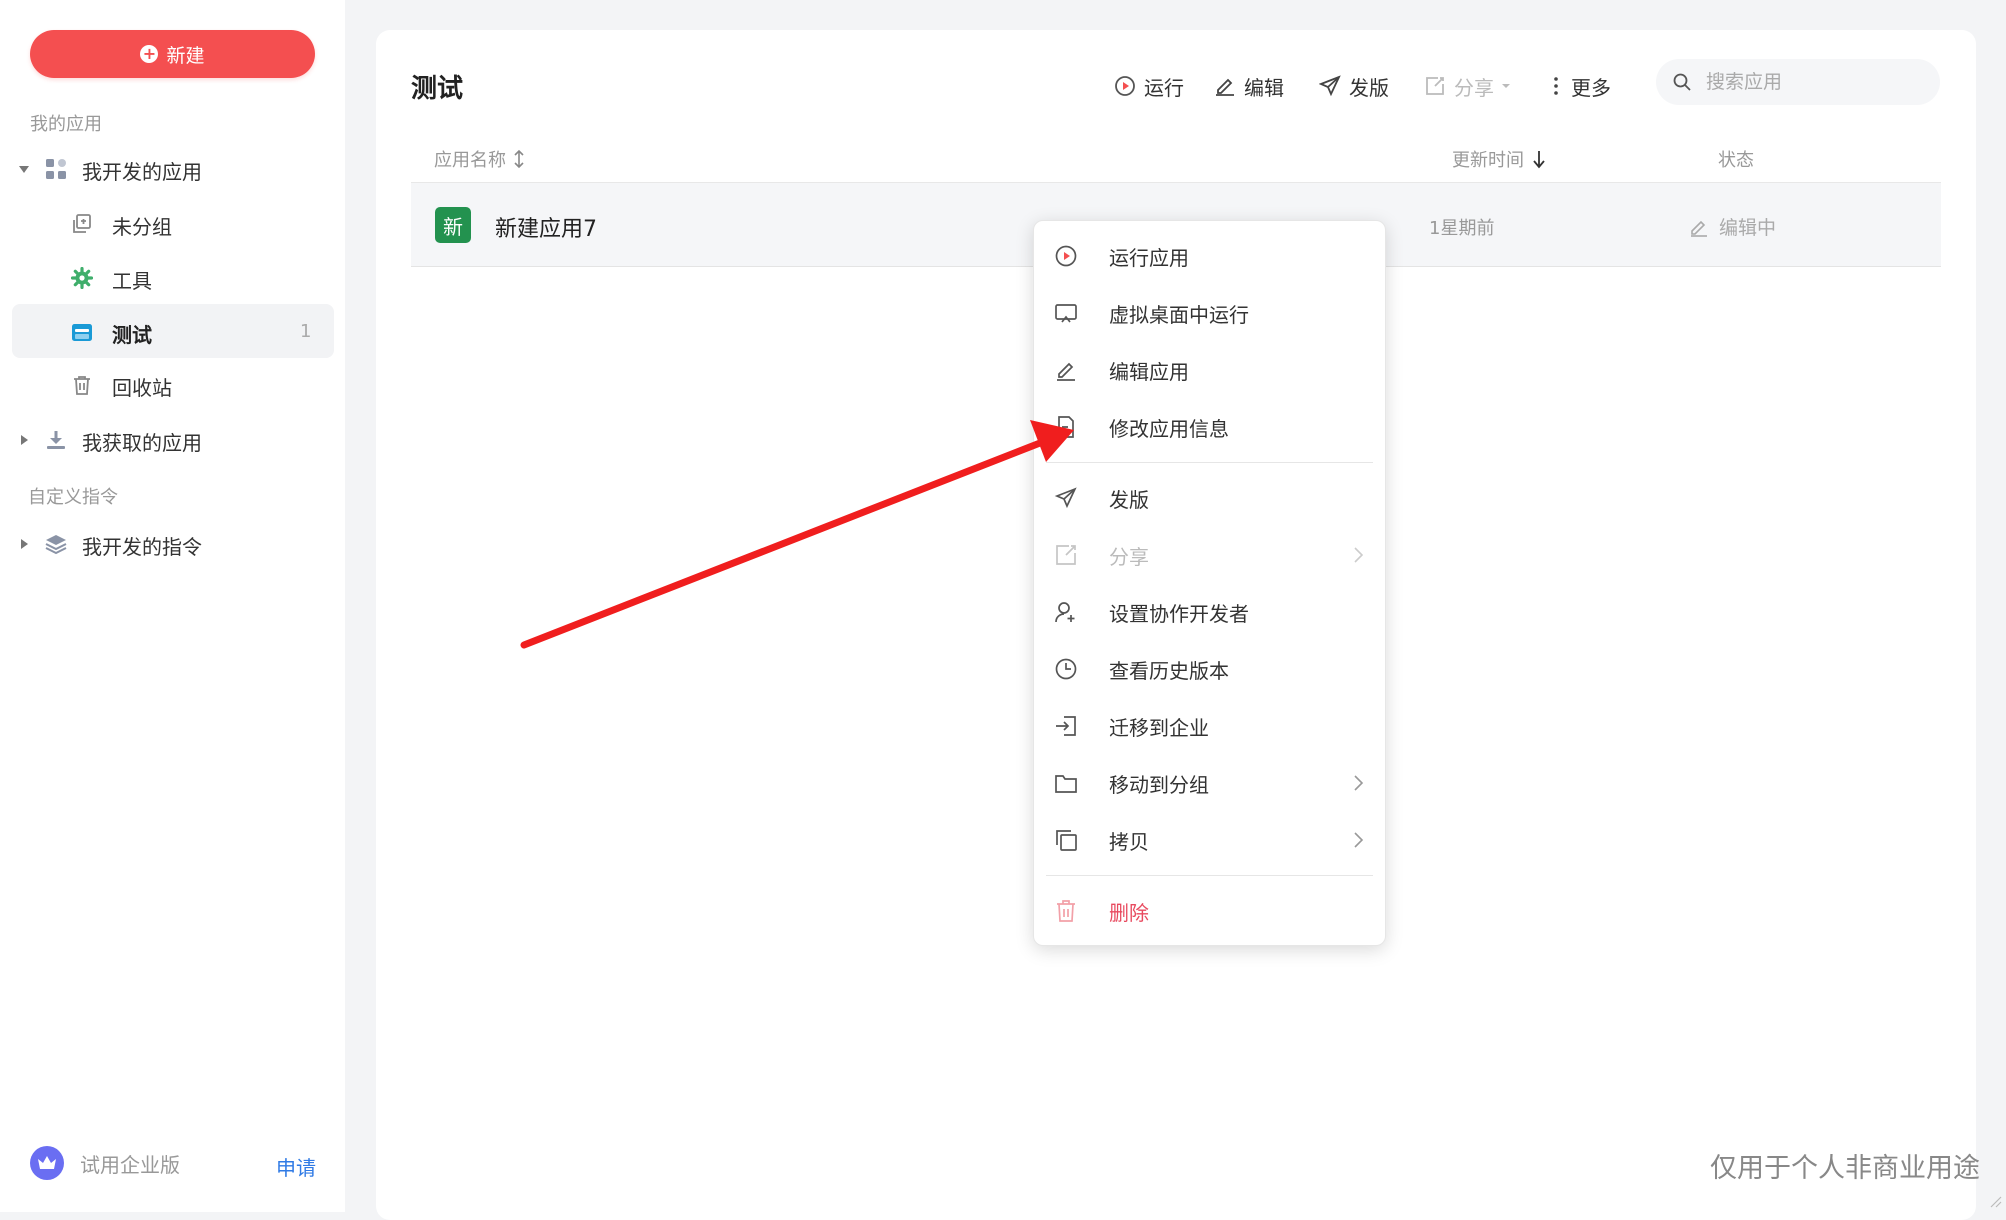 Image resolution: width=2006 pixels, height=1220 pixels. What do you see at coordinates (1179, 314) in the screenshot?
I see `menu-item-label: 虚拟桌面中运行` at bounding box center [1179, 314].